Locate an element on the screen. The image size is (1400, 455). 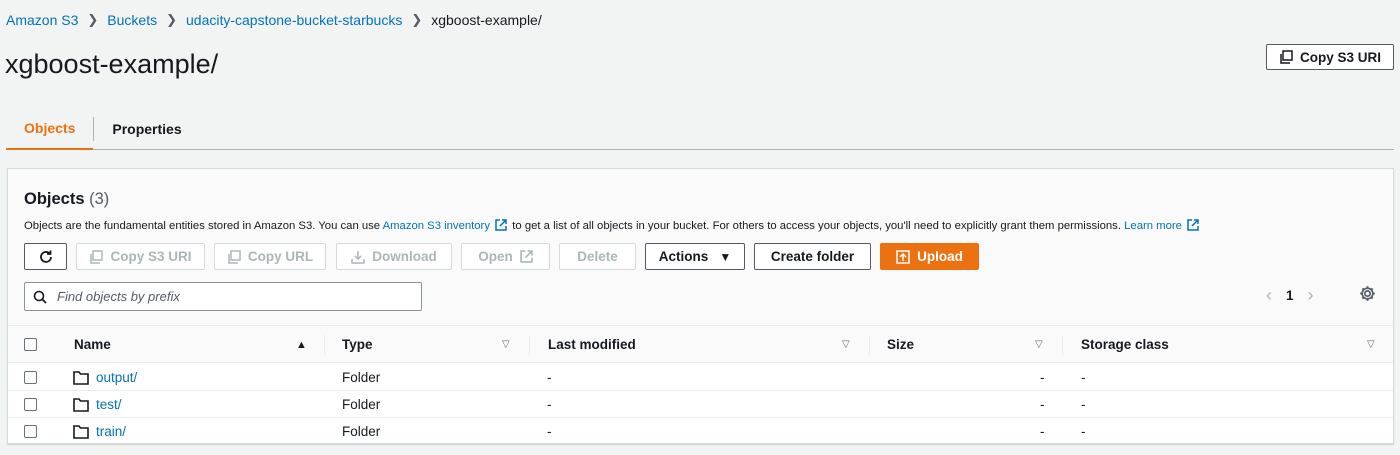
download-button: Download is located at coordinates (394, 256).